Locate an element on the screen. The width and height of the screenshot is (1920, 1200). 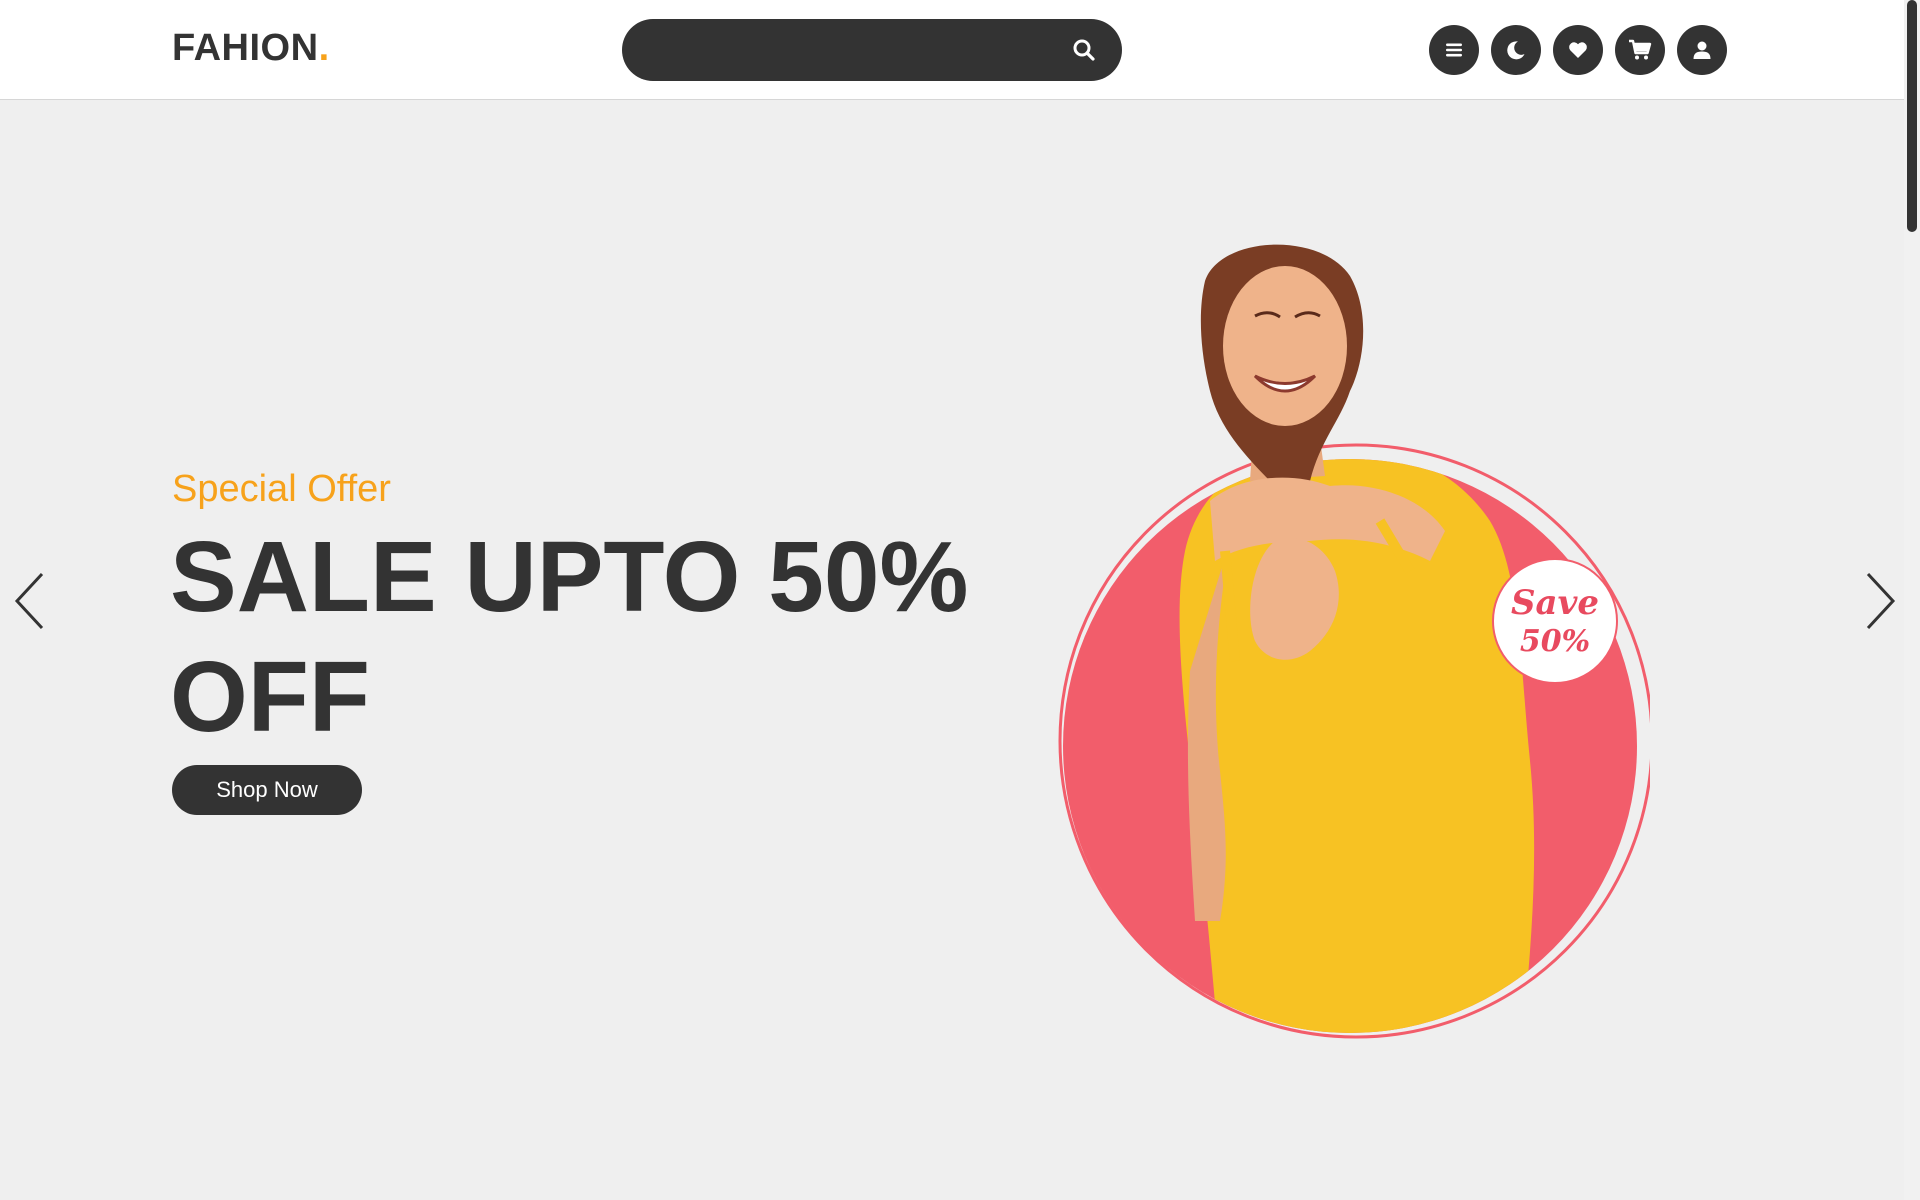
logo-text: FAHION is located at coordinates (245, 48).